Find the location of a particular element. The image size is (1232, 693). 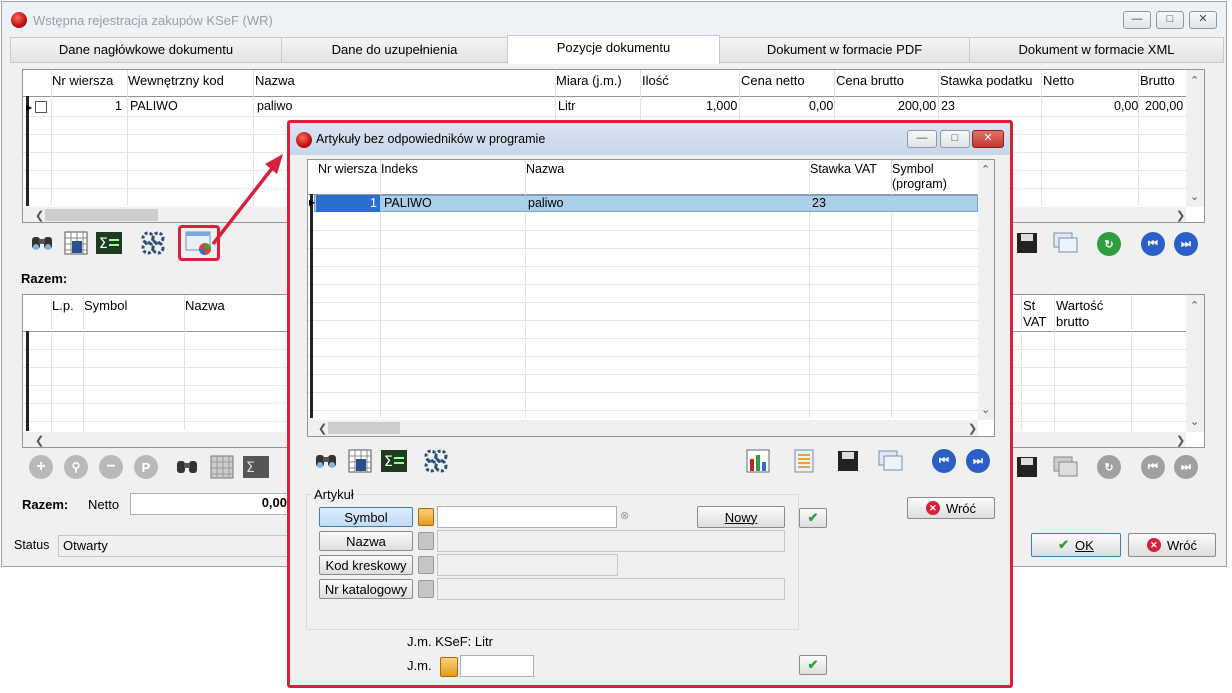

col-lp: L.p. is located at coordinates (63, 305).